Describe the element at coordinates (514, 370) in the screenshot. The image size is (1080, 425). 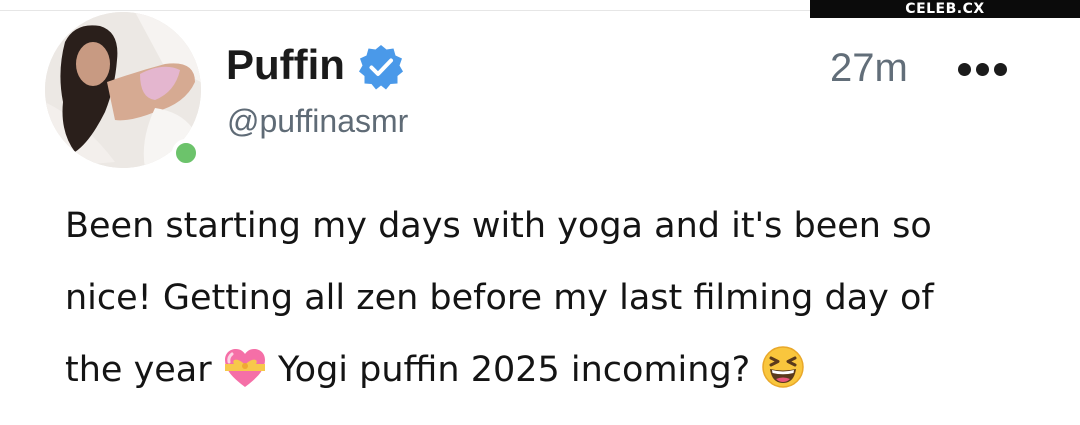
I see `post-body-text: Yogi puffin 2025 incoming?` at that location.